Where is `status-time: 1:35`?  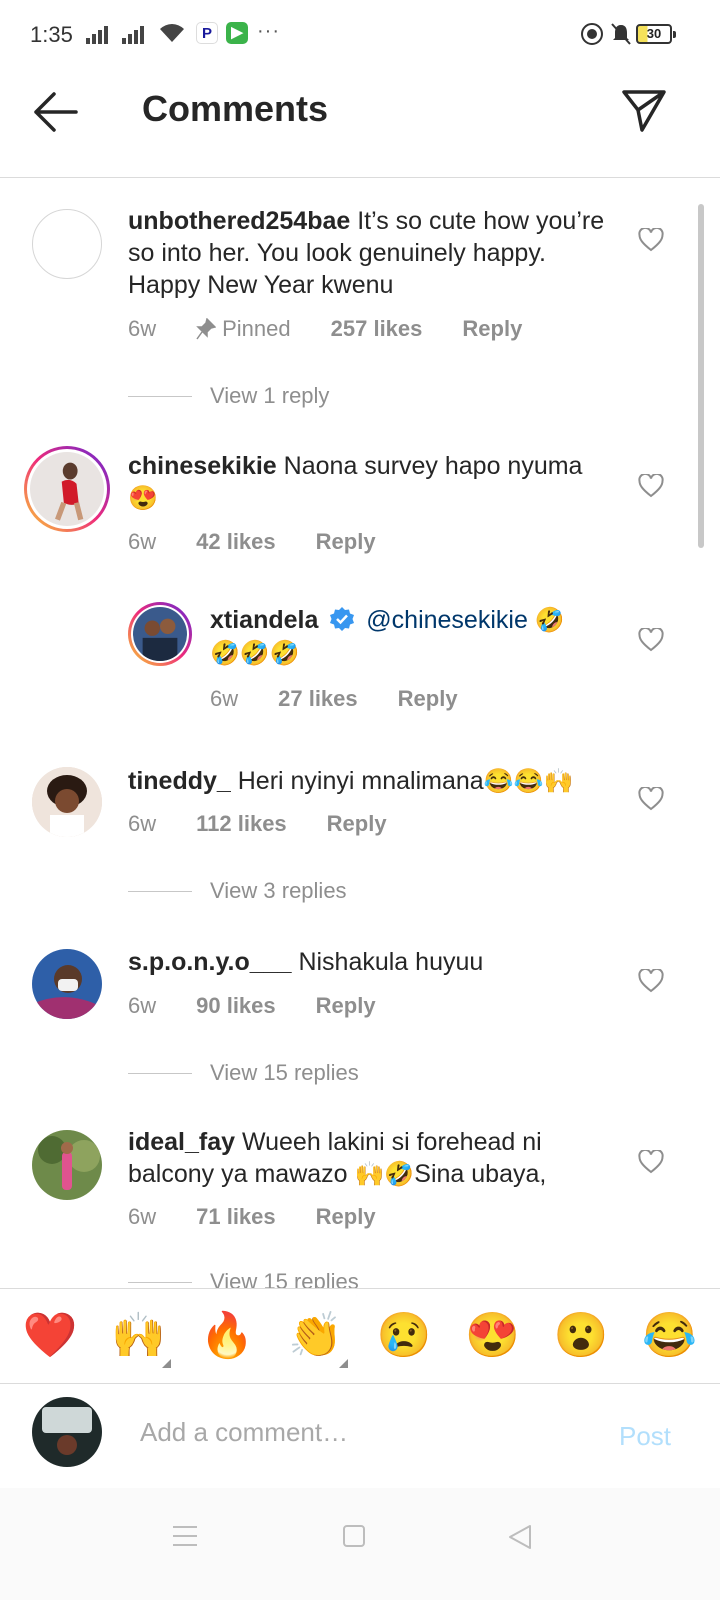 status-time: 1:35 is located at coordinates (51, 34).